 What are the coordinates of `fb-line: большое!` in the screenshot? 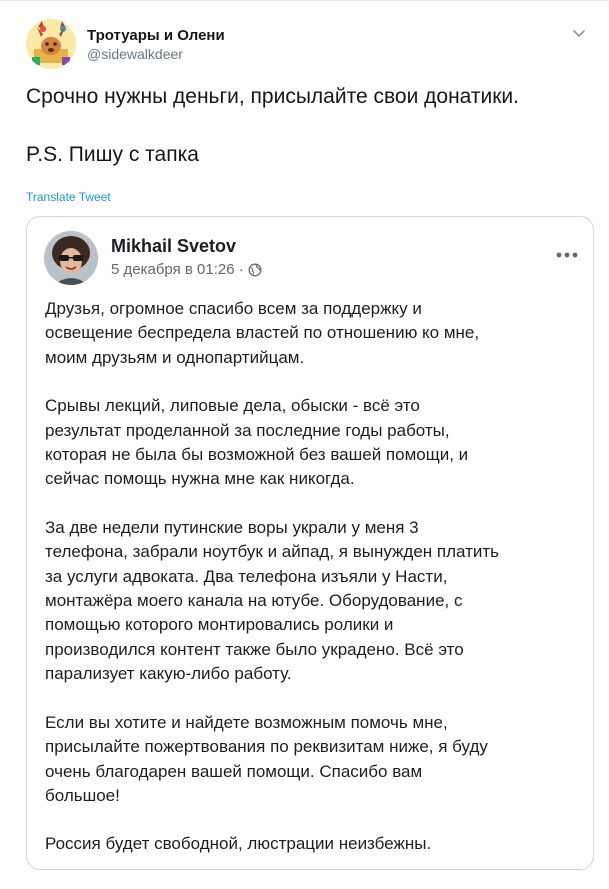 It's located at (82, 795).